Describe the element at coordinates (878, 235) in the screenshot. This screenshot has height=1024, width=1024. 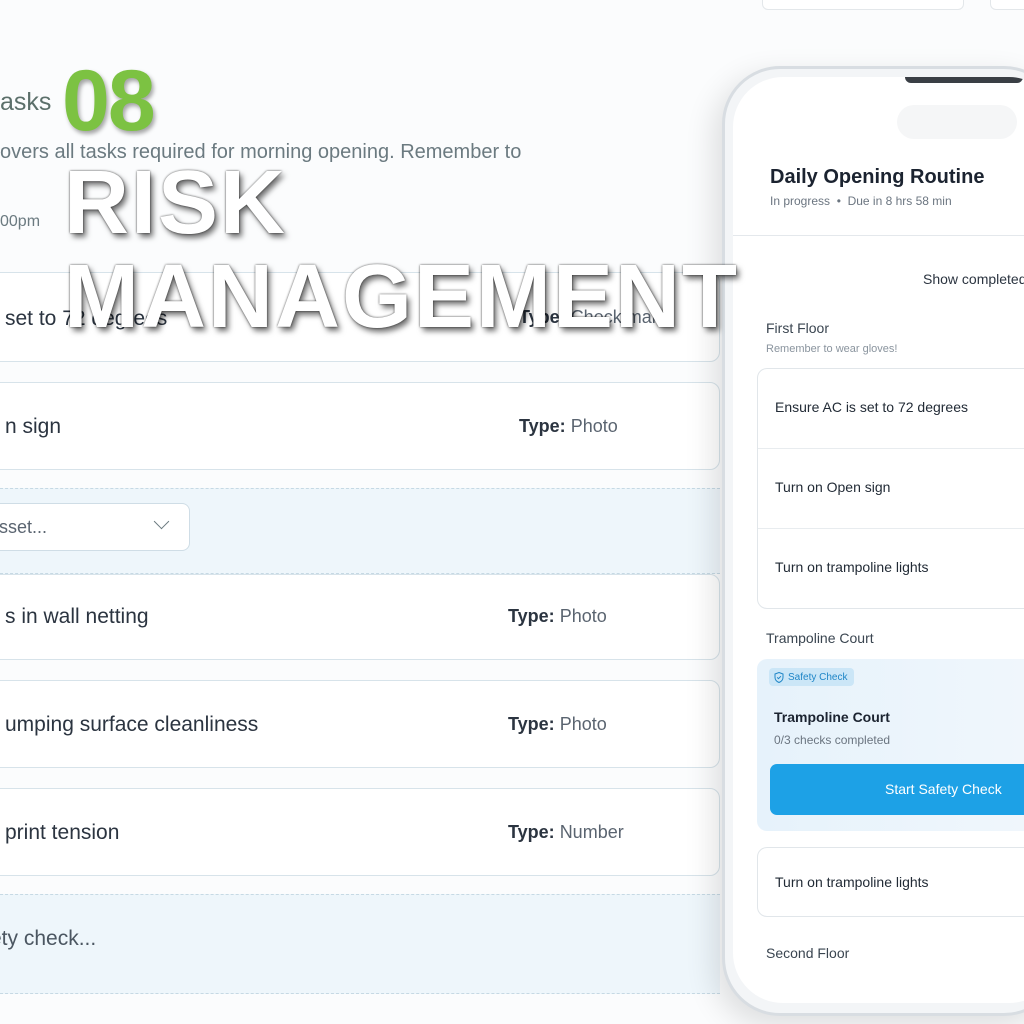
I see `header-divider` at that location.